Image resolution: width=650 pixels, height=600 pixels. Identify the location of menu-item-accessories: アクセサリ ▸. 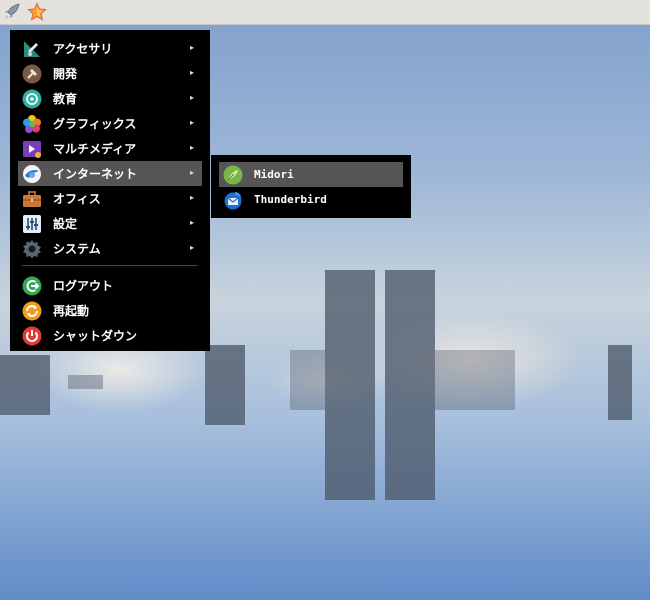
(110, 48).